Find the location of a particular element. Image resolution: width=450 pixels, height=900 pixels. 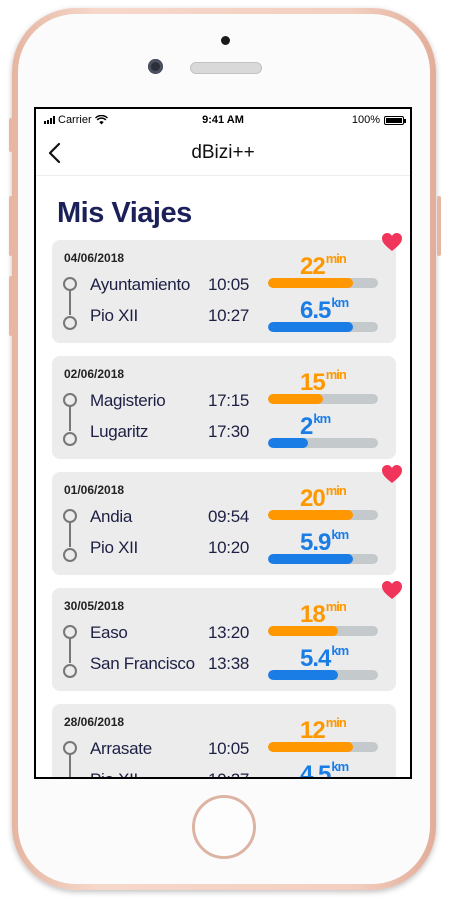

nav-title: dBizi++ is located at coordinates (223, 152).